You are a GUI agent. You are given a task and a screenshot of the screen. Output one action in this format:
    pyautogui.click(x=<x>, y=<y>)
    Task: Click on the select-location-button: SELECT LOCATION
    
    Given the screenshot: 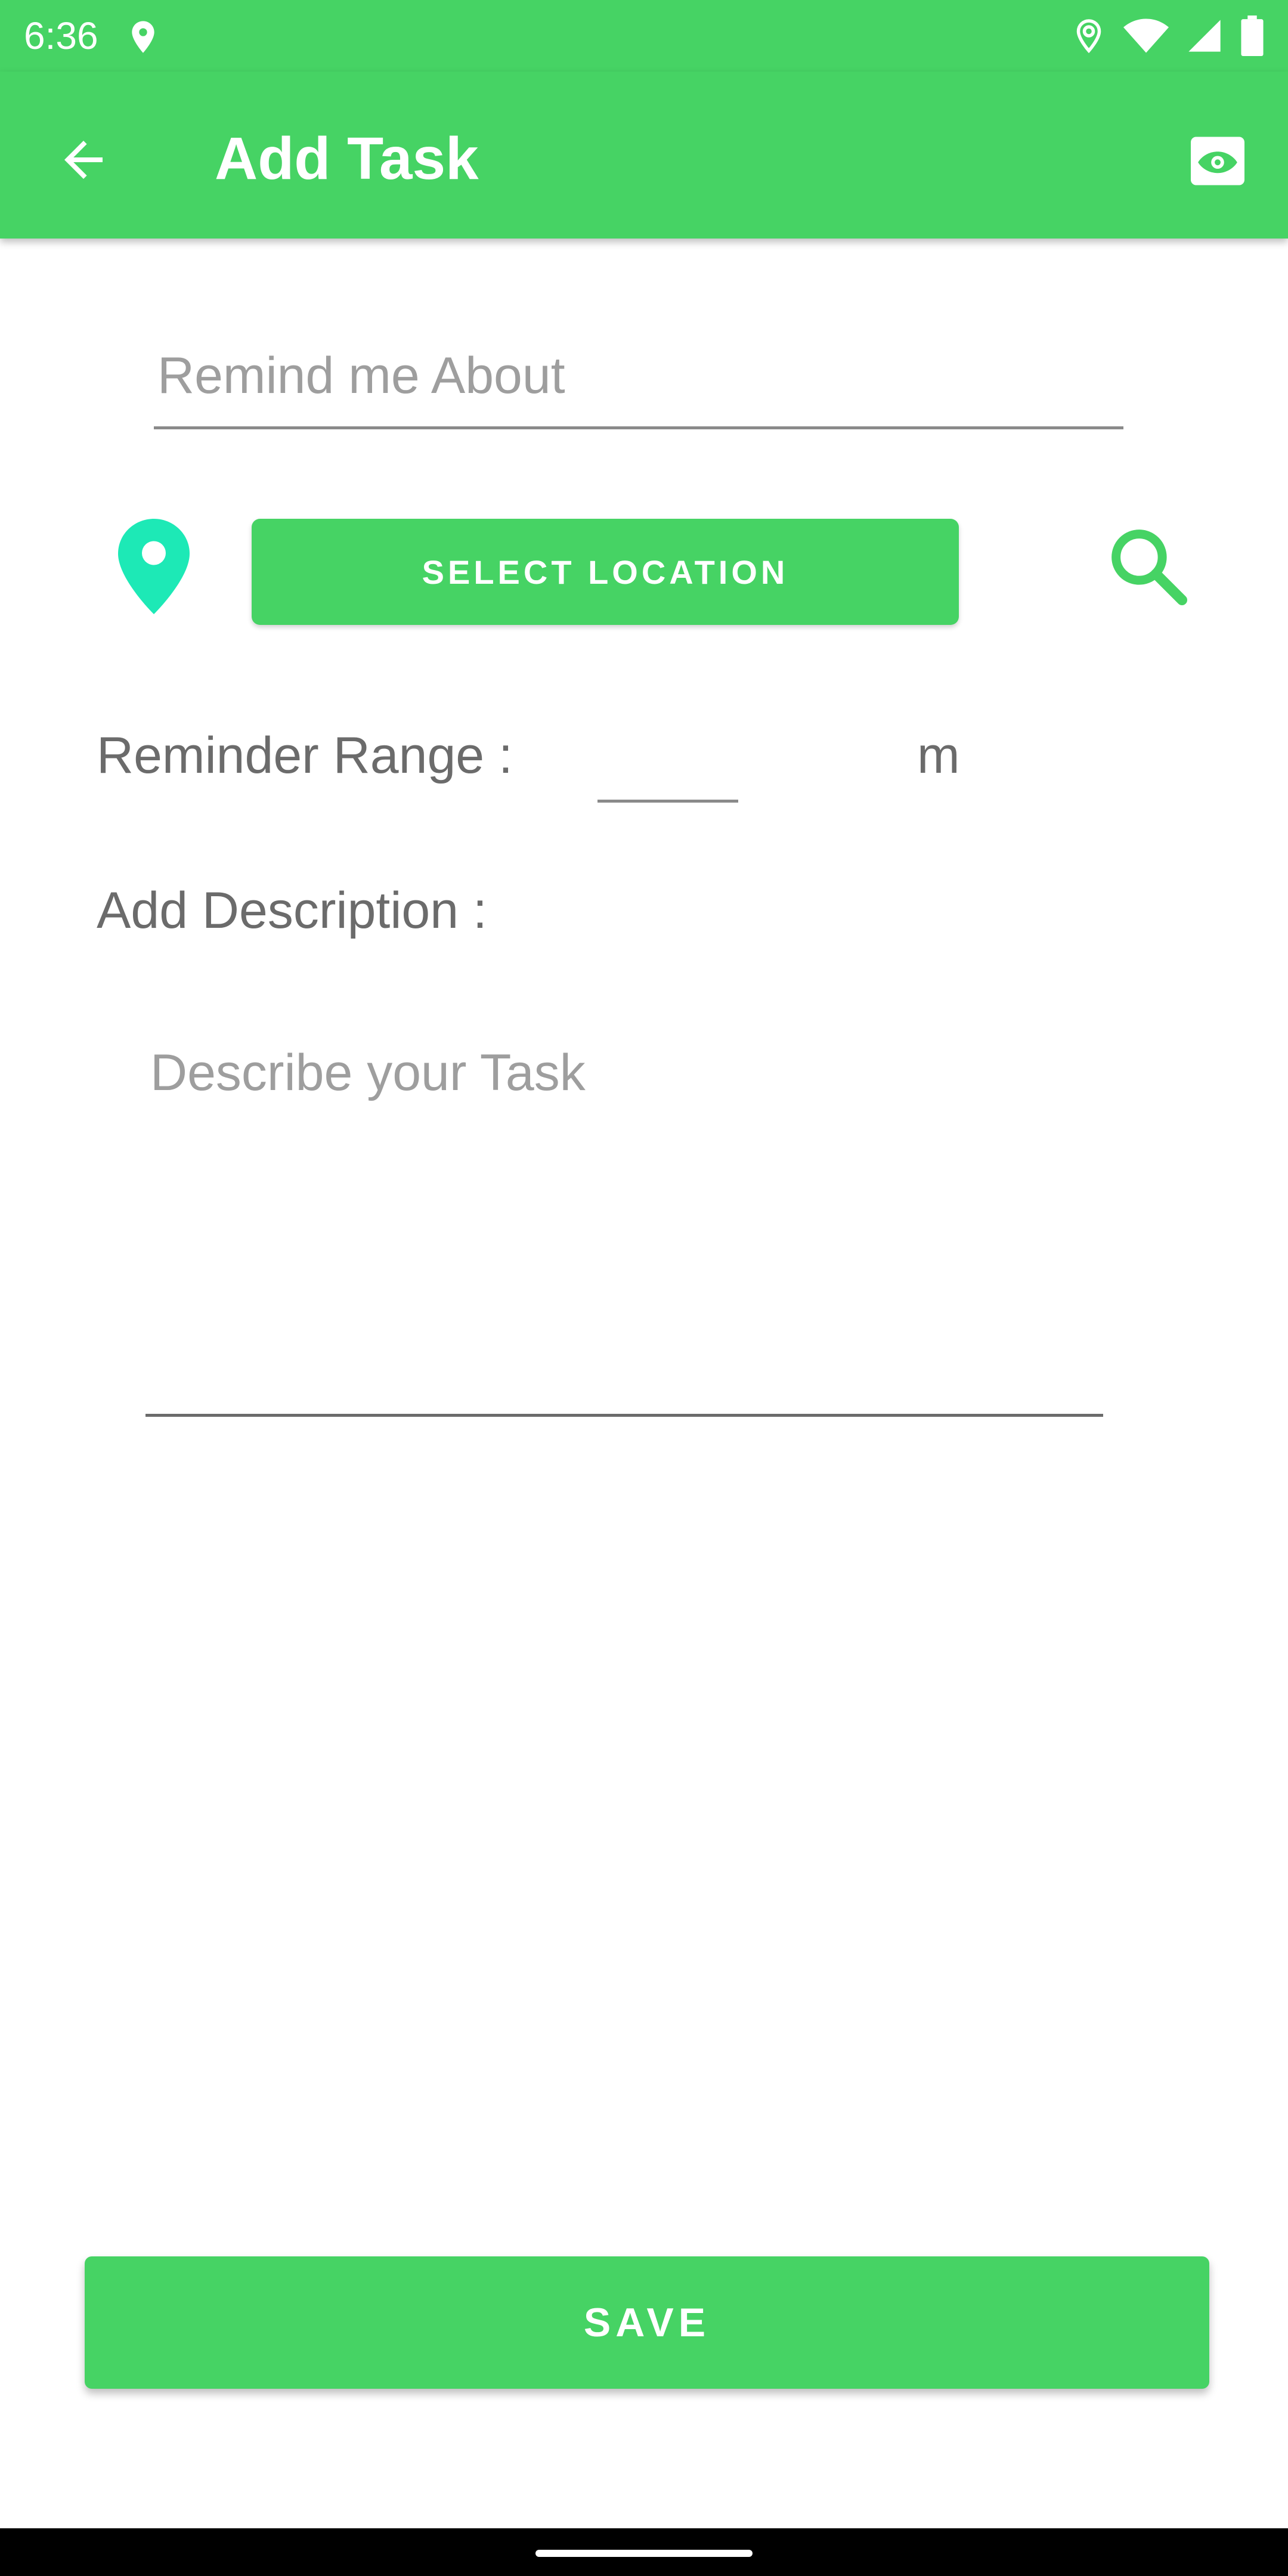 What is the action you would take?
    pyautogui.click(x=606, y=572)
    